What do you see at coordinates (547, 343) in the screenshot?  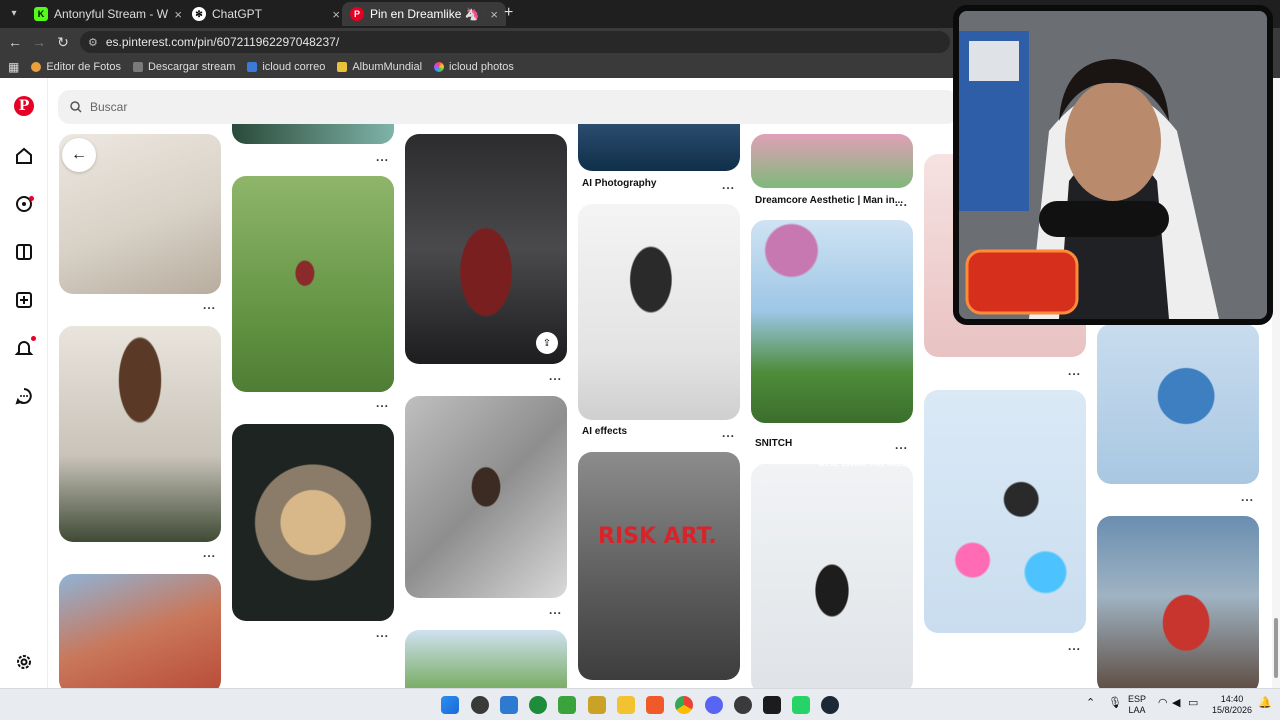 I see `share-icon: ⇪` at bounding box center [547, 343].